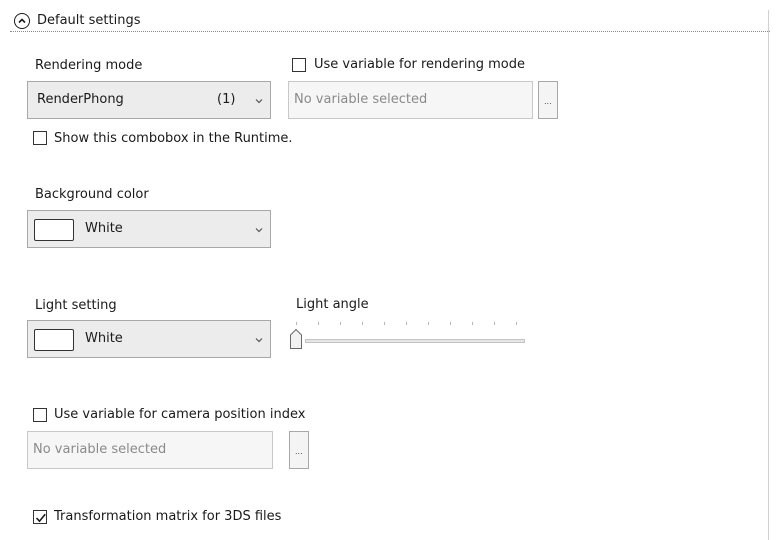 The width and height of the screenshot is (776, 540). I want to click on camera-variable-field: No variable selected, so click(150, 450).